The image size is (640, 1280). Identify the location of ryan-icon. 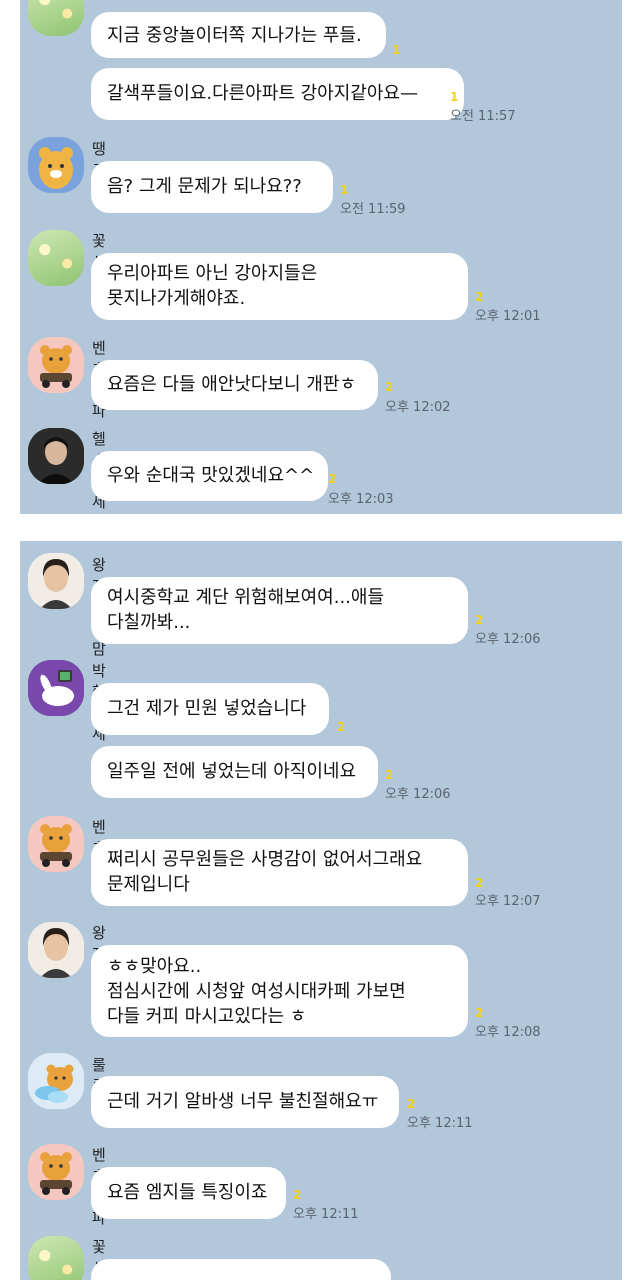
(56, 165).